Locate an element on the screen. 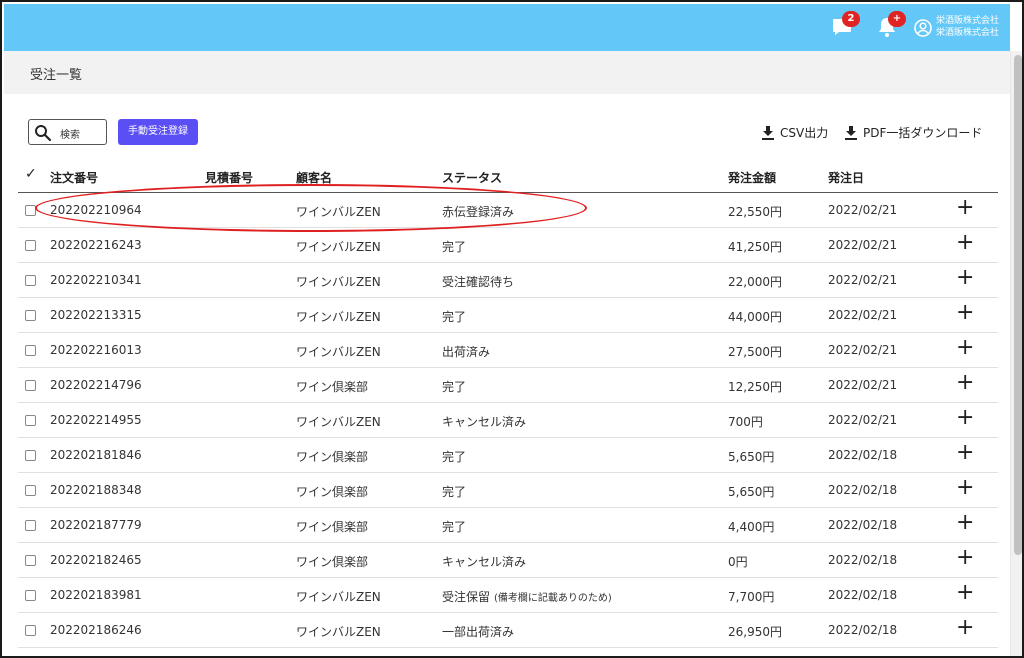 This screenshot has width=1024, height=658. status-text: 受注保留 is located at coordinates (466, 597).